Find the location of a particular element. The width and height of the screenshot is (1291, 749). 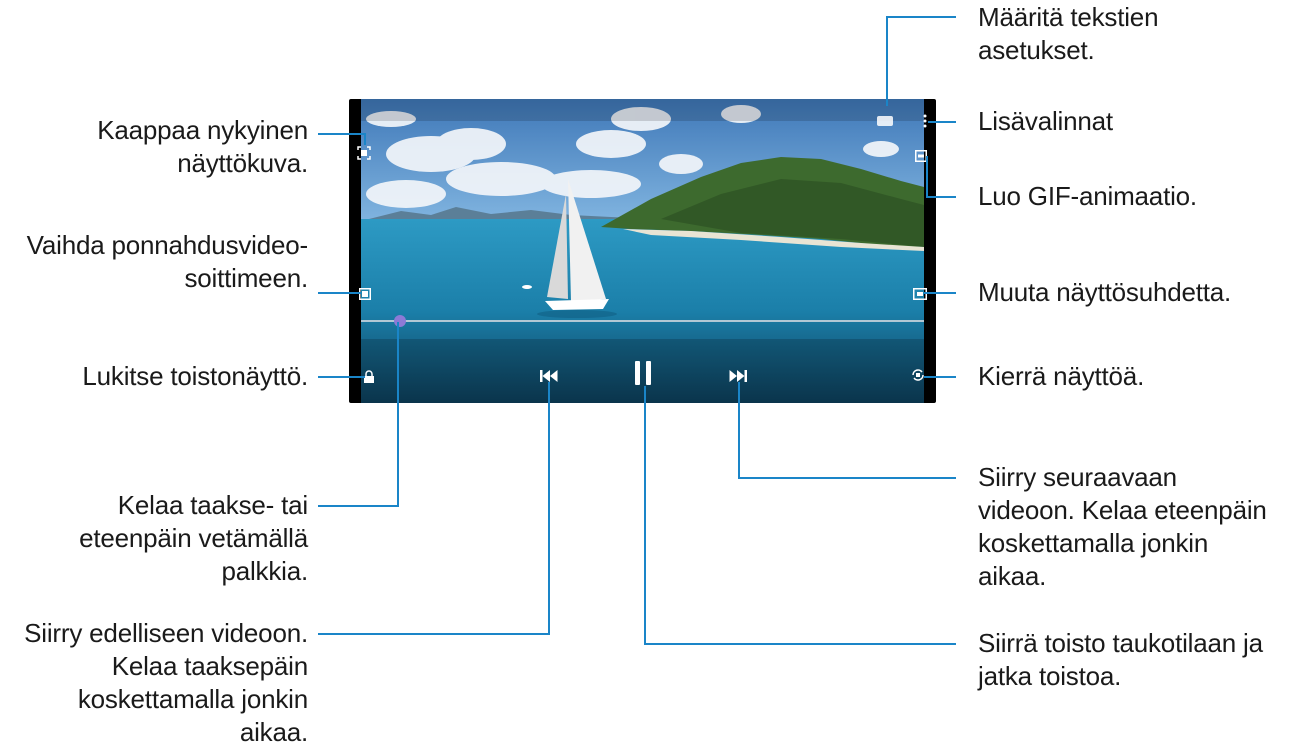

callout-line: palkkia. is located at coordinates (264, 571).